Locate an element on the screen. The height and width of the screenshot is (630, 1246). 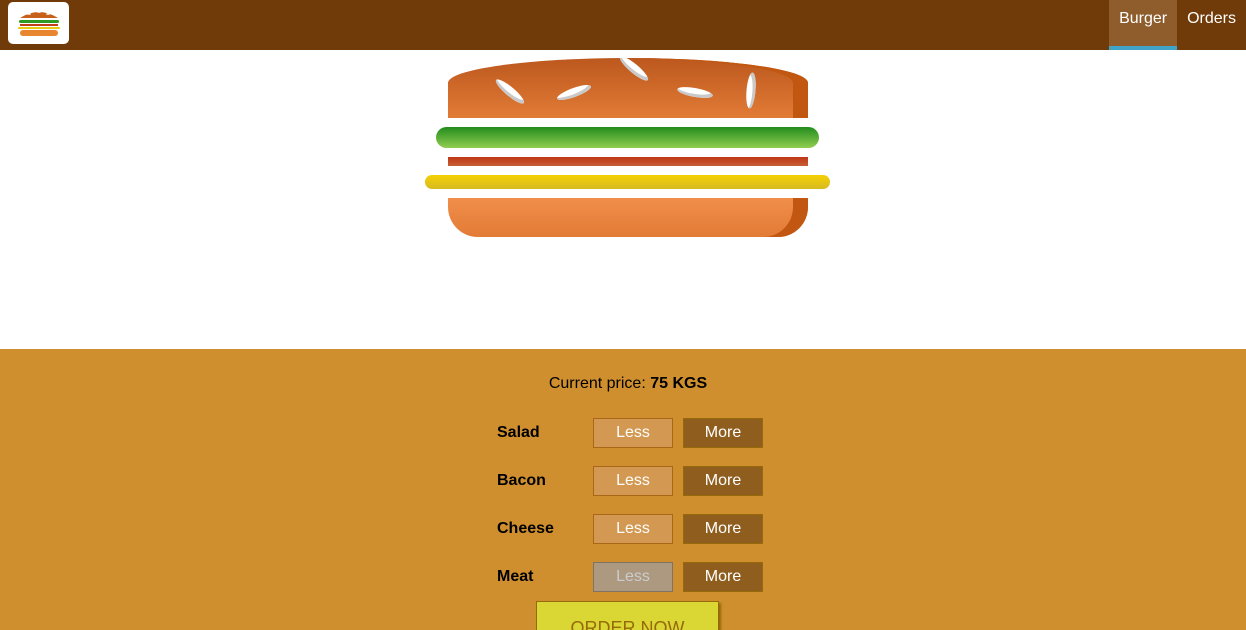
current-price: Current price: 75 KGS is located at coordinates (623, 384).